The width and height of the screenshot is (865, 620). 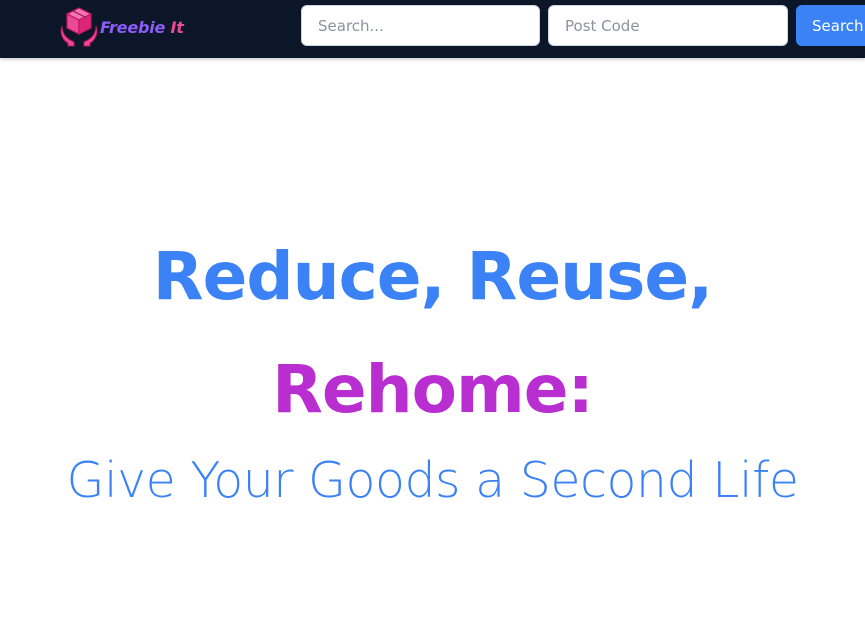 I want to click on brand-name: Freebie It, so click(x=142, y=27).